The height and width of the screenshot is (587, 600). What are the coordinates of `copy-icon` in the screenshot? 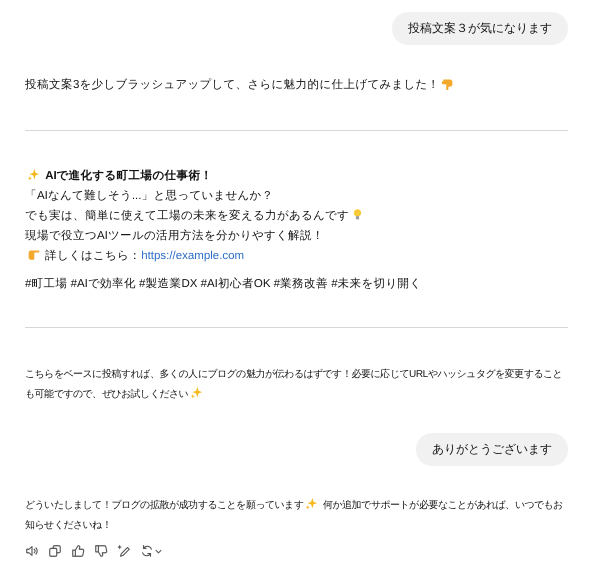 It's located at (55, 551).